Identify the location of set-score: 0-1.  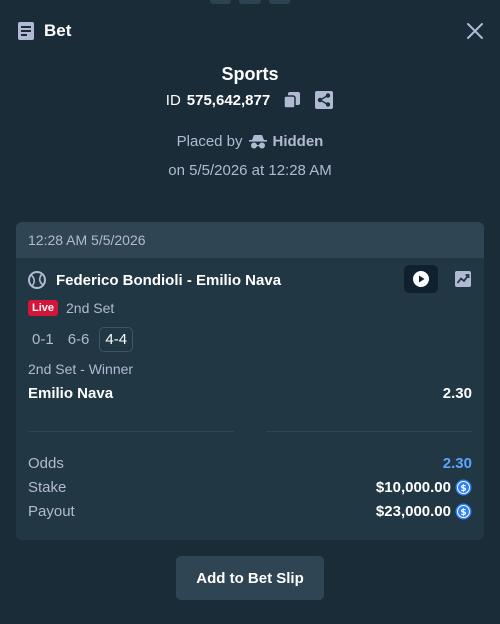
(43, 339).